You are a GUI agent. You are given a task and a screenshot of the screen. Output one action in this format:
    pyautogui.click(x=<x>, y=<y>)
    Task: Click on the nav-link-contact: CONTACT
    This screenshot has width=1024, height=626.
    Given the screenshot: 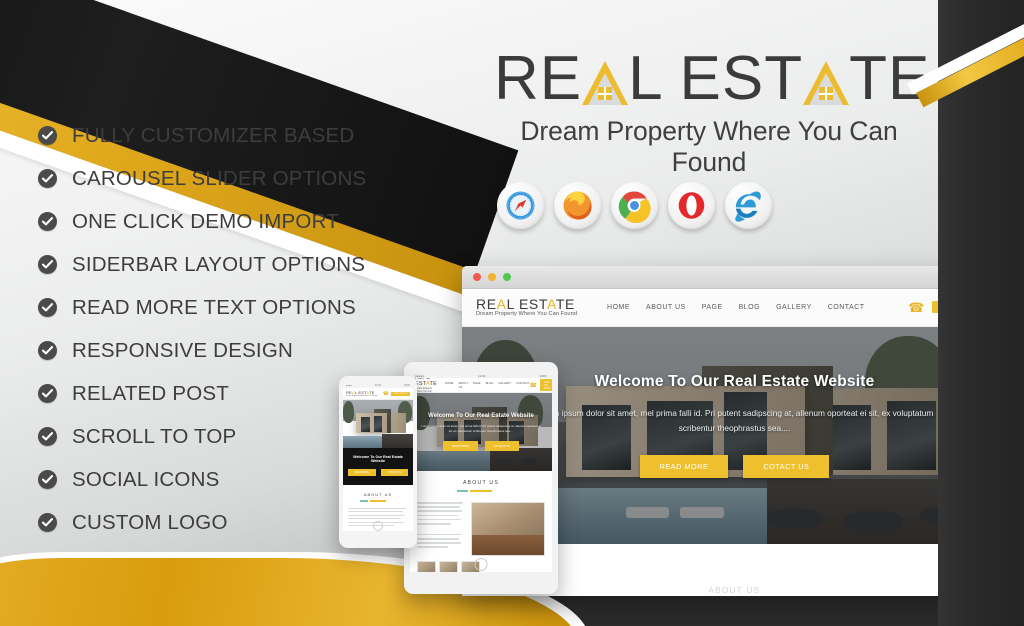 What is the action you would take?
    pyautogui.click(x=846, y=307)
    